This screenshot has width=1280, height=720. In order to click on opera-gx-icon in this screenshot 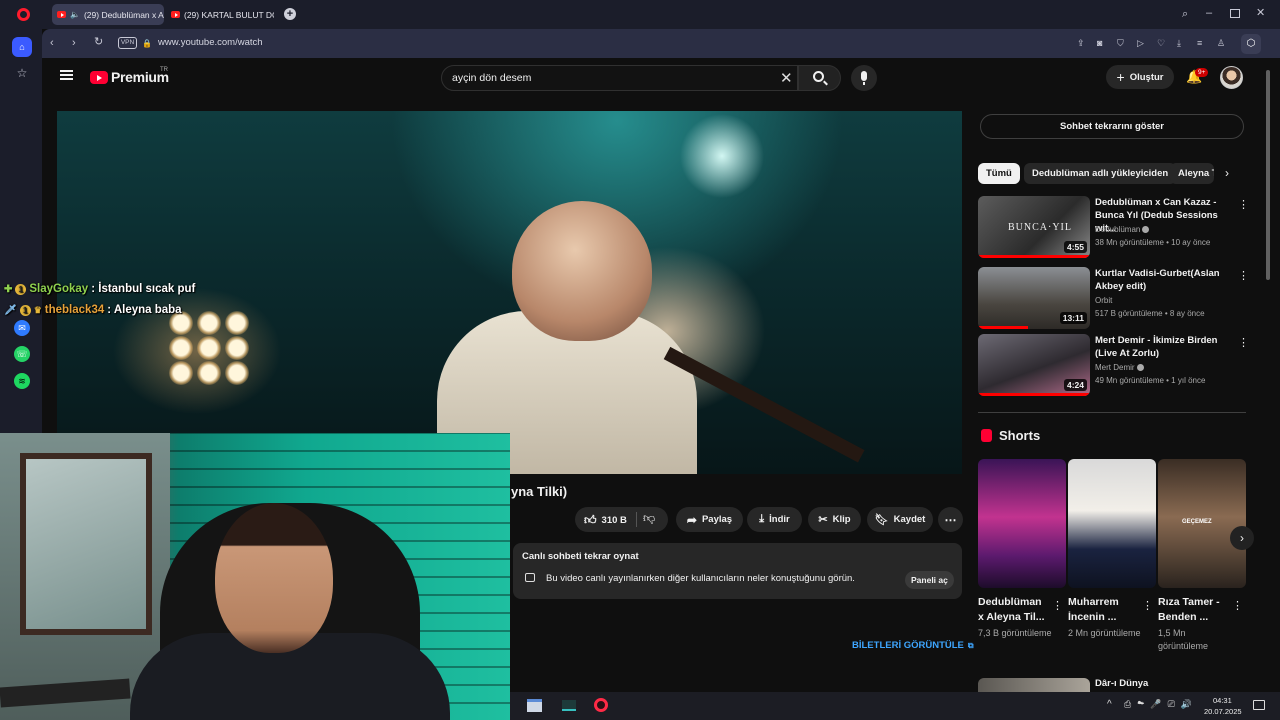, I will do `click(601, 705)`.